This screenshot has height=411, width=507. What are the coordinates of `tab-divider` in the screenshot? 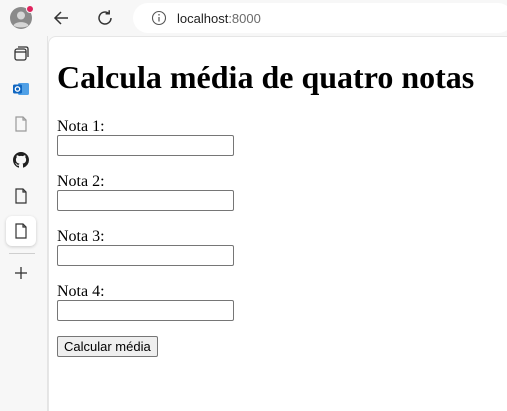 It's located at (22, 253).